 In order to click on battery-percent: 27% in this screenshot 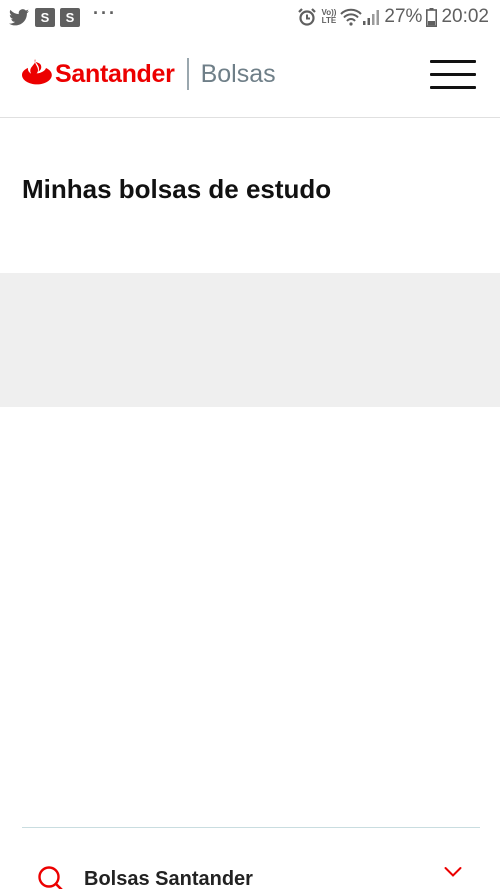, I will do `click(403, 16)`.